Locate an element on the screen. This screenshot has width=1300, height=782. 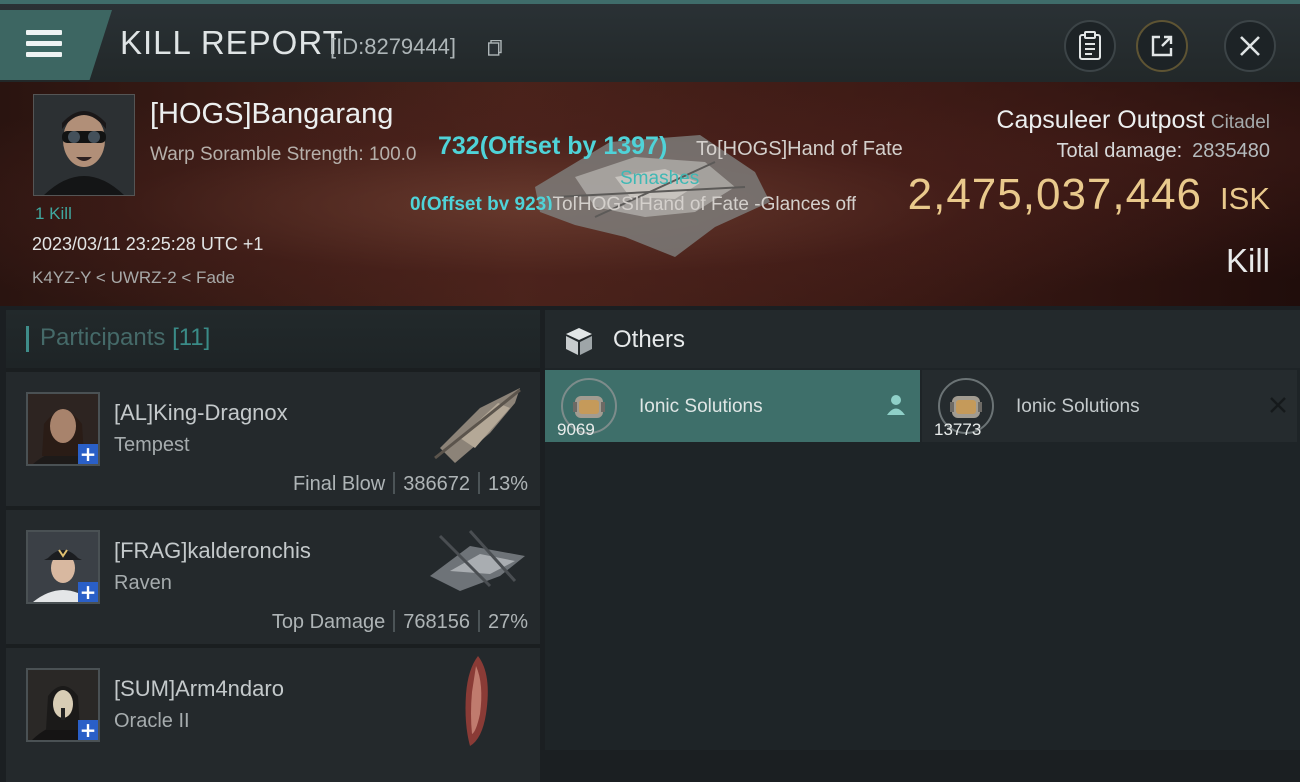
participant-name: [AL]King-Dragnox is located at coordinates (201, 413).